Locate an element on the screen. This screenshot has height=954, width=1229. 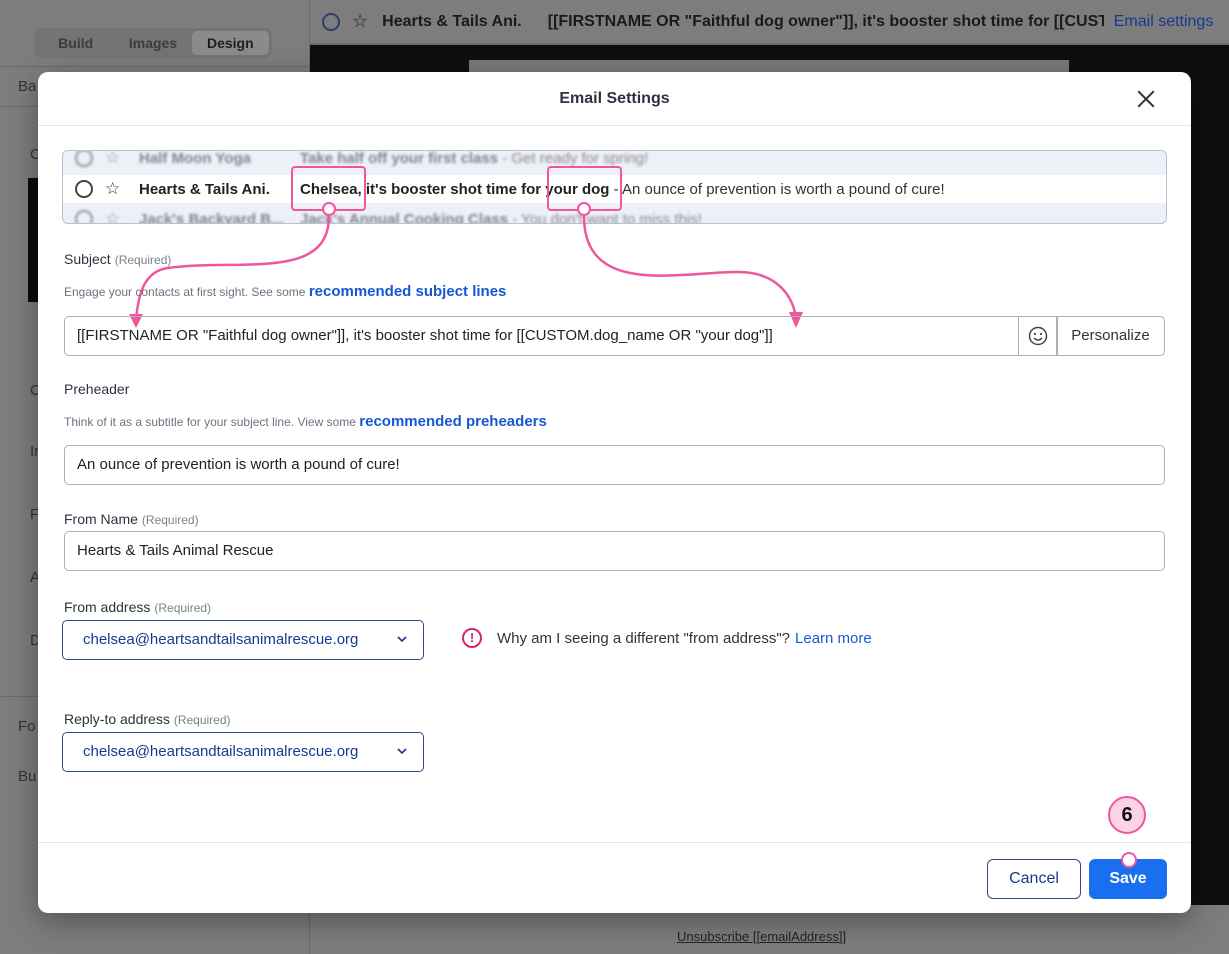
smiley-icon is located at coordinates (1037, 336).